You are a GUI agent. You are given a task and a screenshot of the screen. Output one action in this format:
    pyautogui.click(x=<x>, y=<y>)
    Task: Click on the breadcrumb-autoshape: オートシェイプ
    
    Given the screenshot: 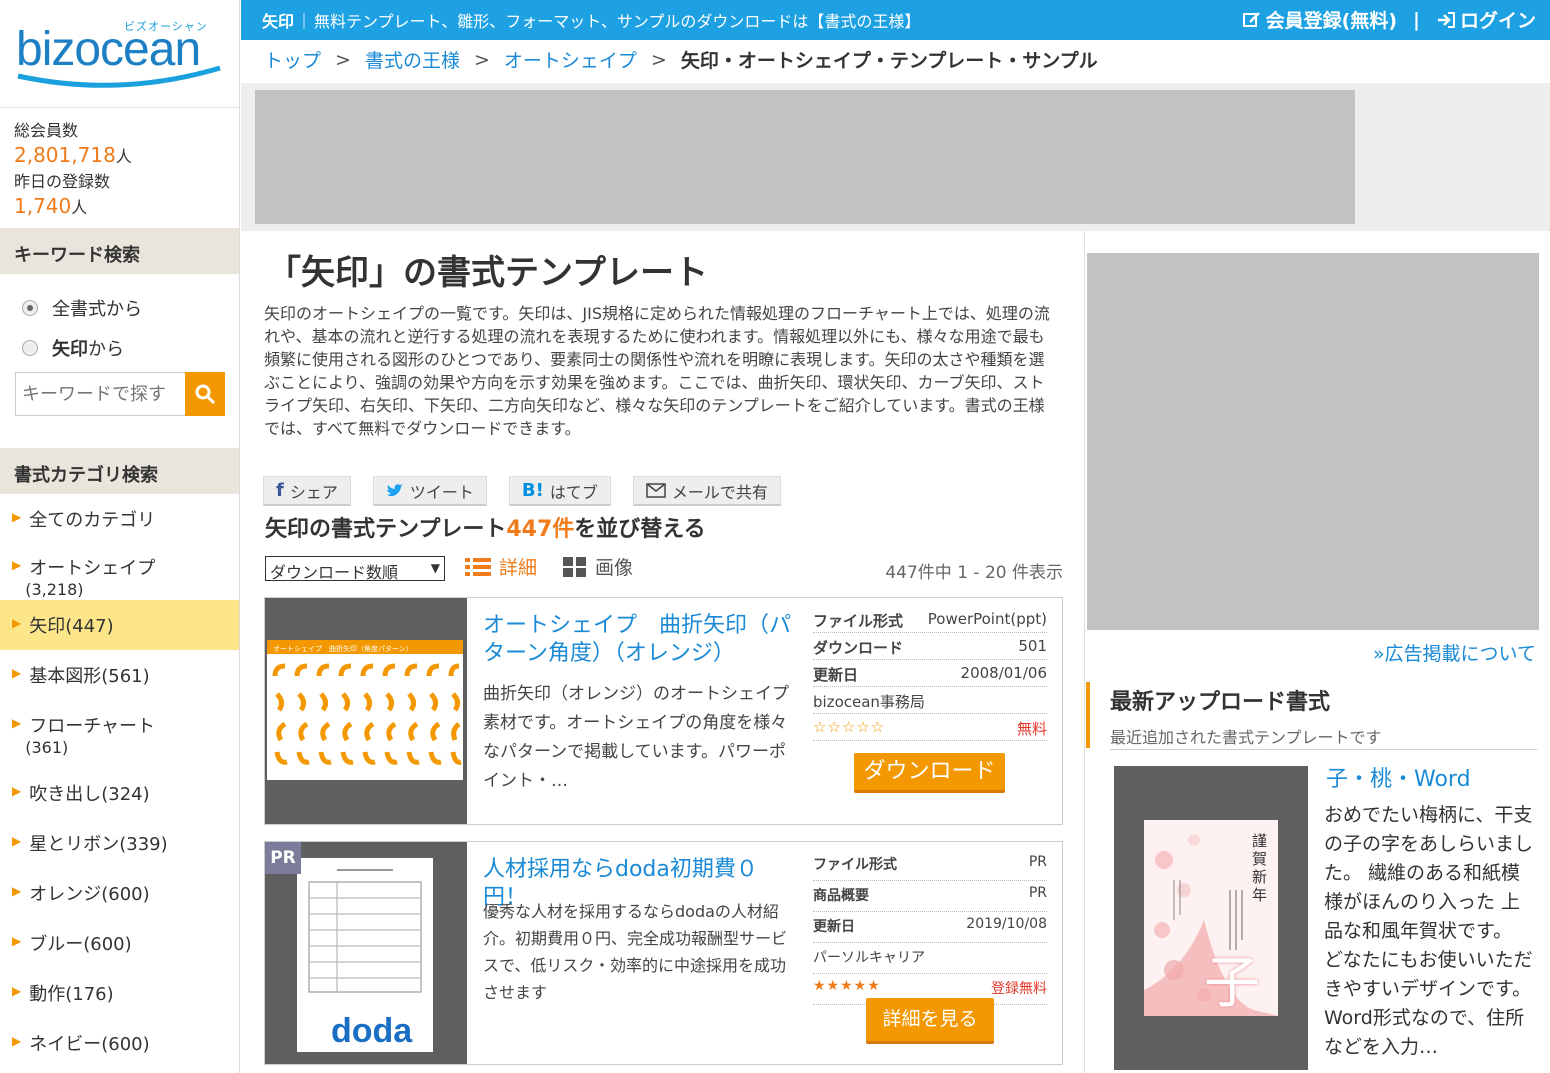 What is the action you would take?
    pyautogui.click(x=570, y=59)
    